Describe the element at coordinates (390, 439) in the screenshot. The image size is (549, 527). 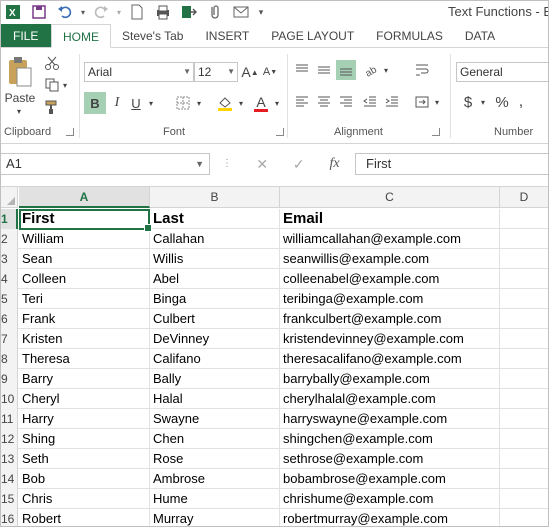
I see `cell: shingchen@example.com` at that location.